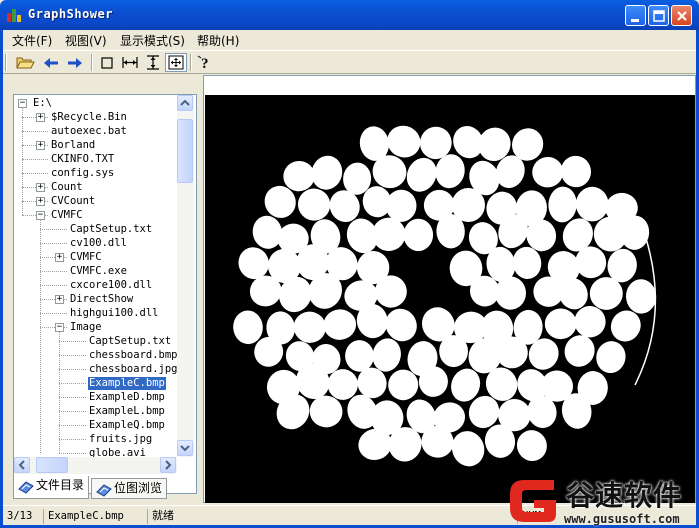 This screenshot has width=699, height=528. Describe the element at coordinates (349, 40) in the screenshot. I see `menu-bar: 文件(F) 视图(V) 显示模式(S) 帮助(H)` at that location.